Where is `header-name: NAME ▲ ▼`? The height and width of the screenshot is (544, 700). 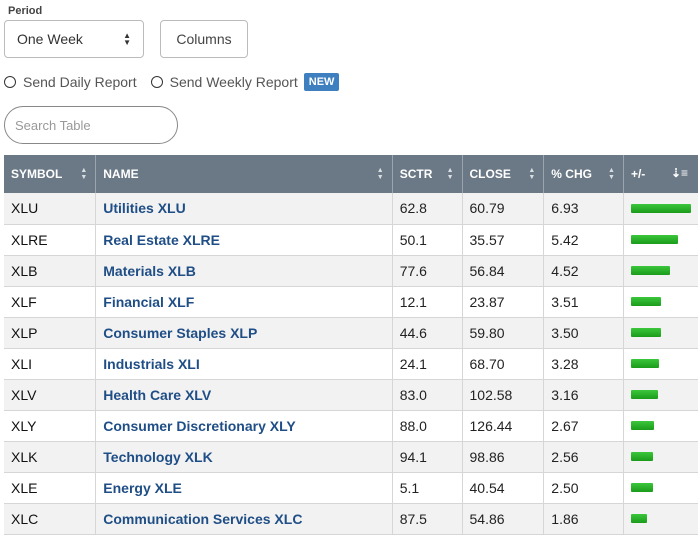
header-name: NAME ▲ ▼ is located at coordinates (244, 174).